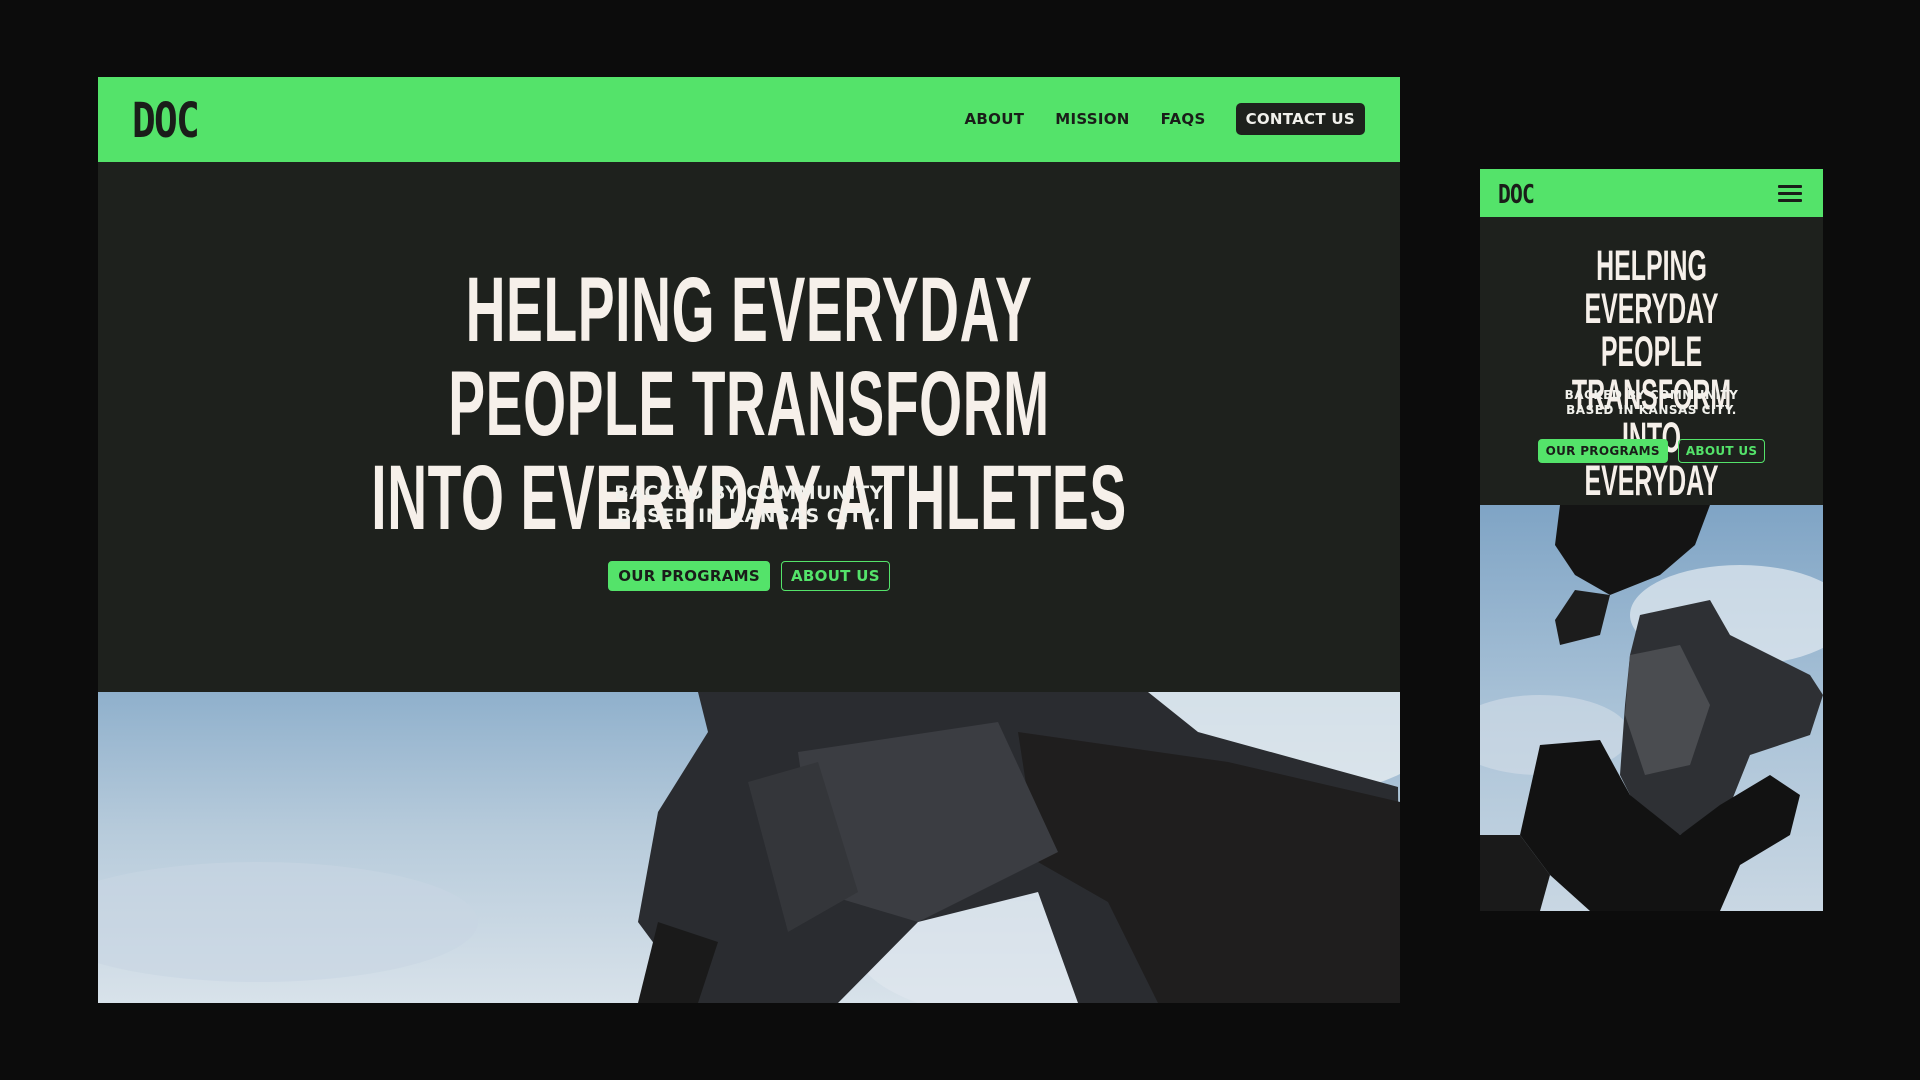  I want to click on hamburger-icon, so click(1790, 193).